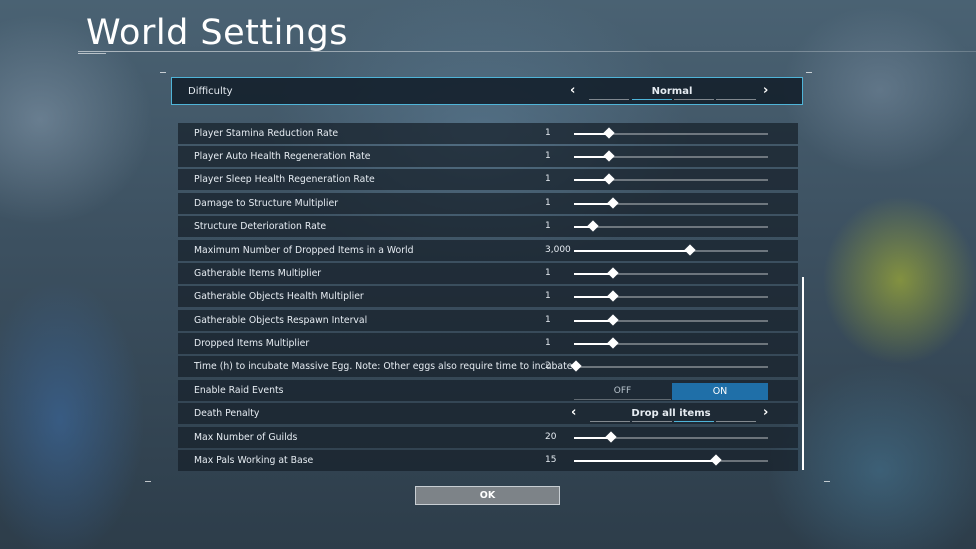 The height and width of the screenshot is (549, 976). Describe the element at coordinates (487, 495) in the screenshot. I see `ok-button: OK` at that location.